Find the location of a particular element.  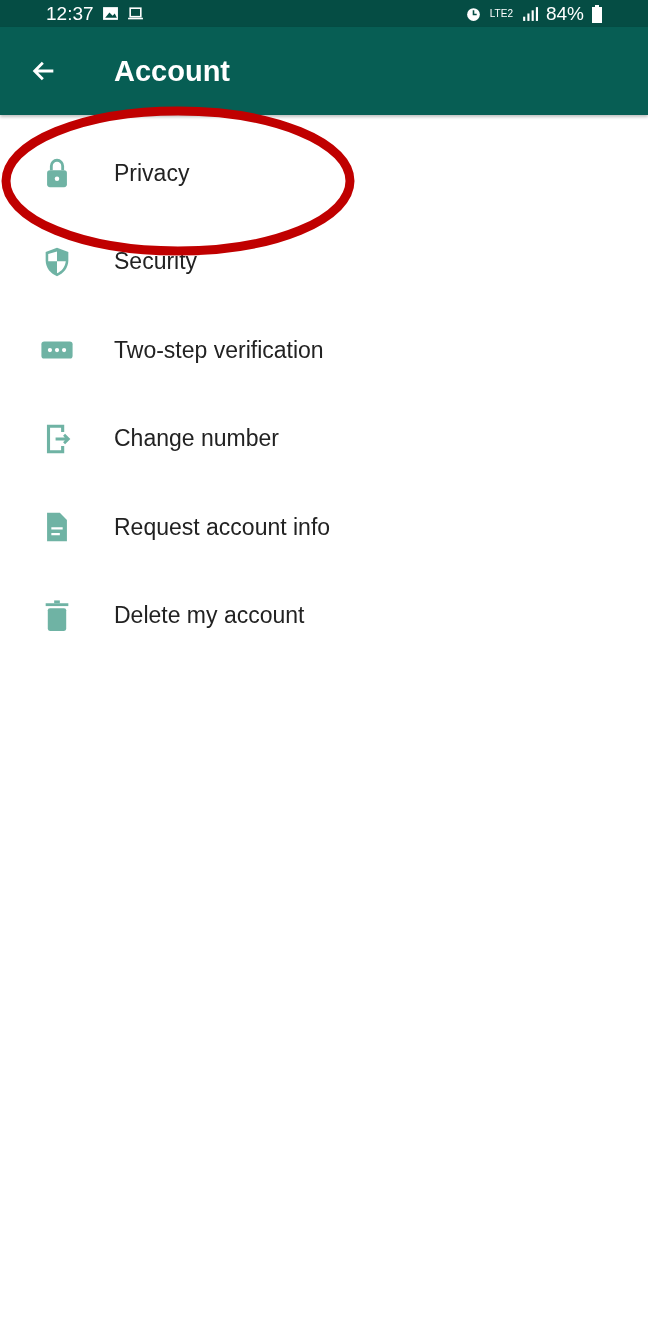

settings-item: Security is located at coordinates (324, 261).